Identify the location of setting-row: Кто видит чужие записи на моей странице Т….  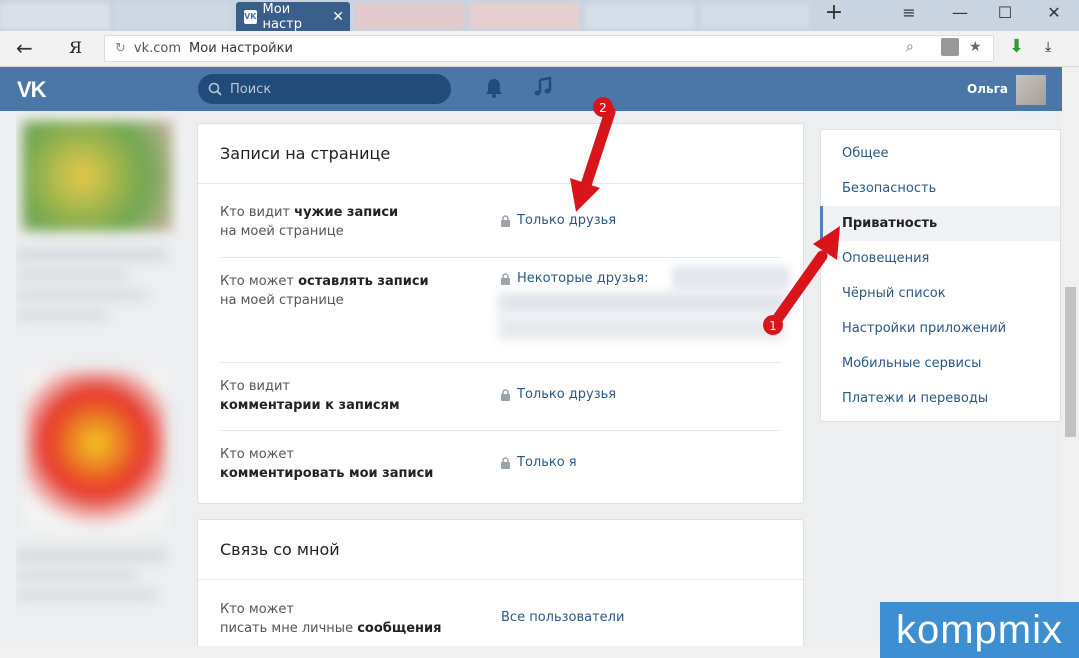
(500, 221).